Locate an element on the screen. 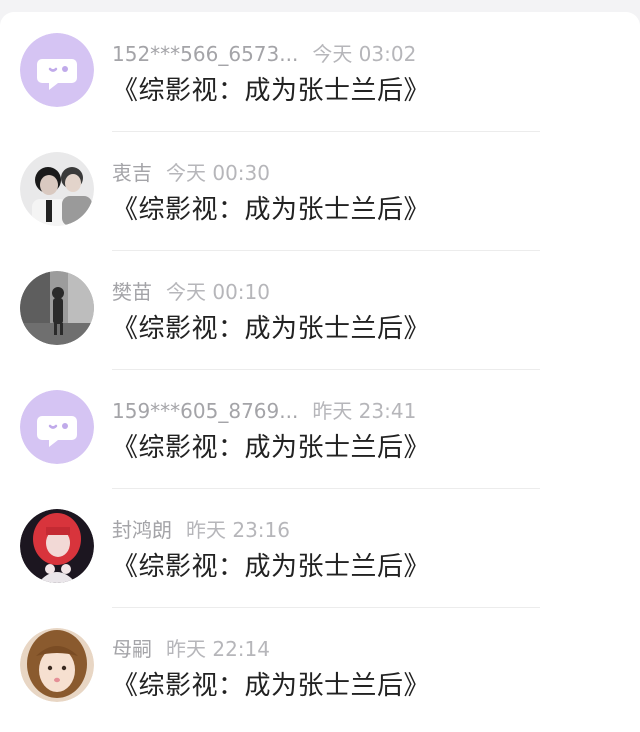 This screenshot has height=732, width=640. timestamp: 昨天 22:14 is located at coordinates (218, 649).